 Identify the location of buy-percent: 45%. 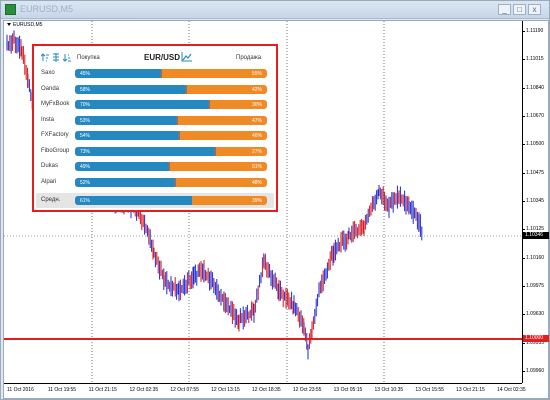
(85, 74).